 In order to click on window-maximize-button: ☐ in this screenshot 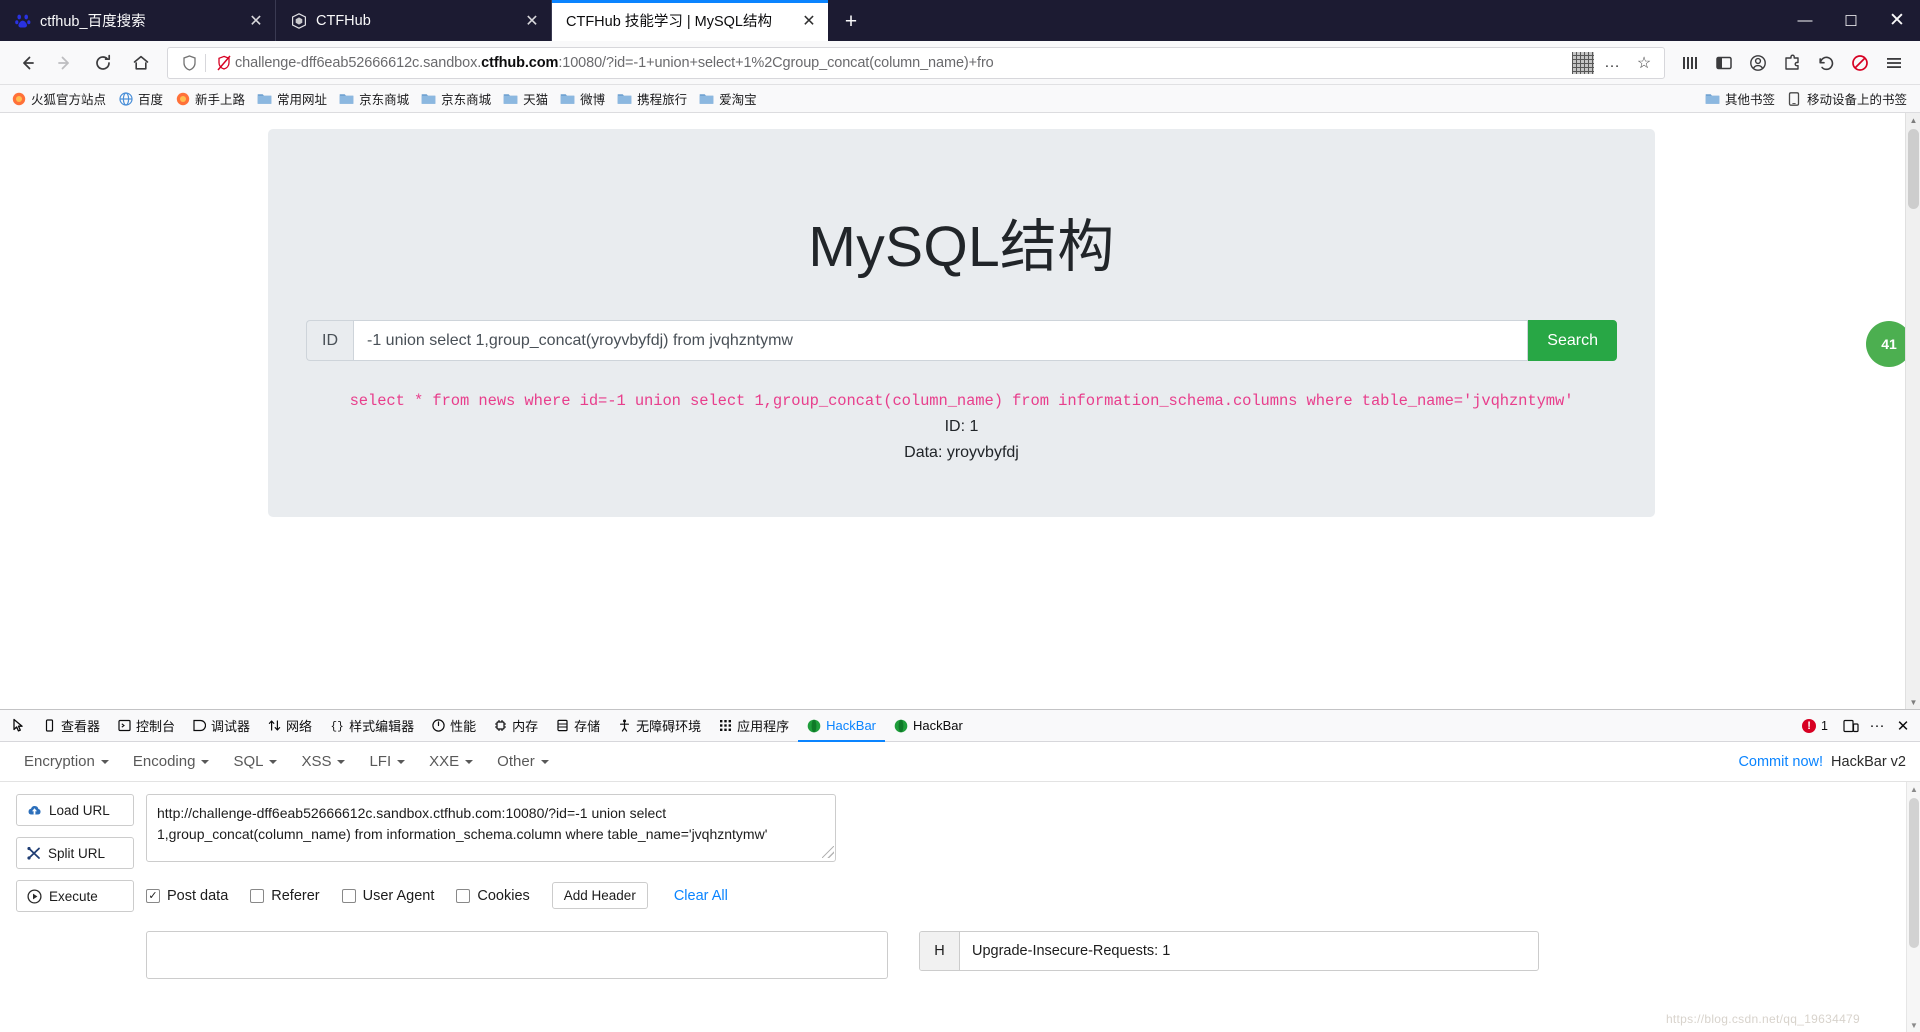, I will do `click(1851, 20)`.